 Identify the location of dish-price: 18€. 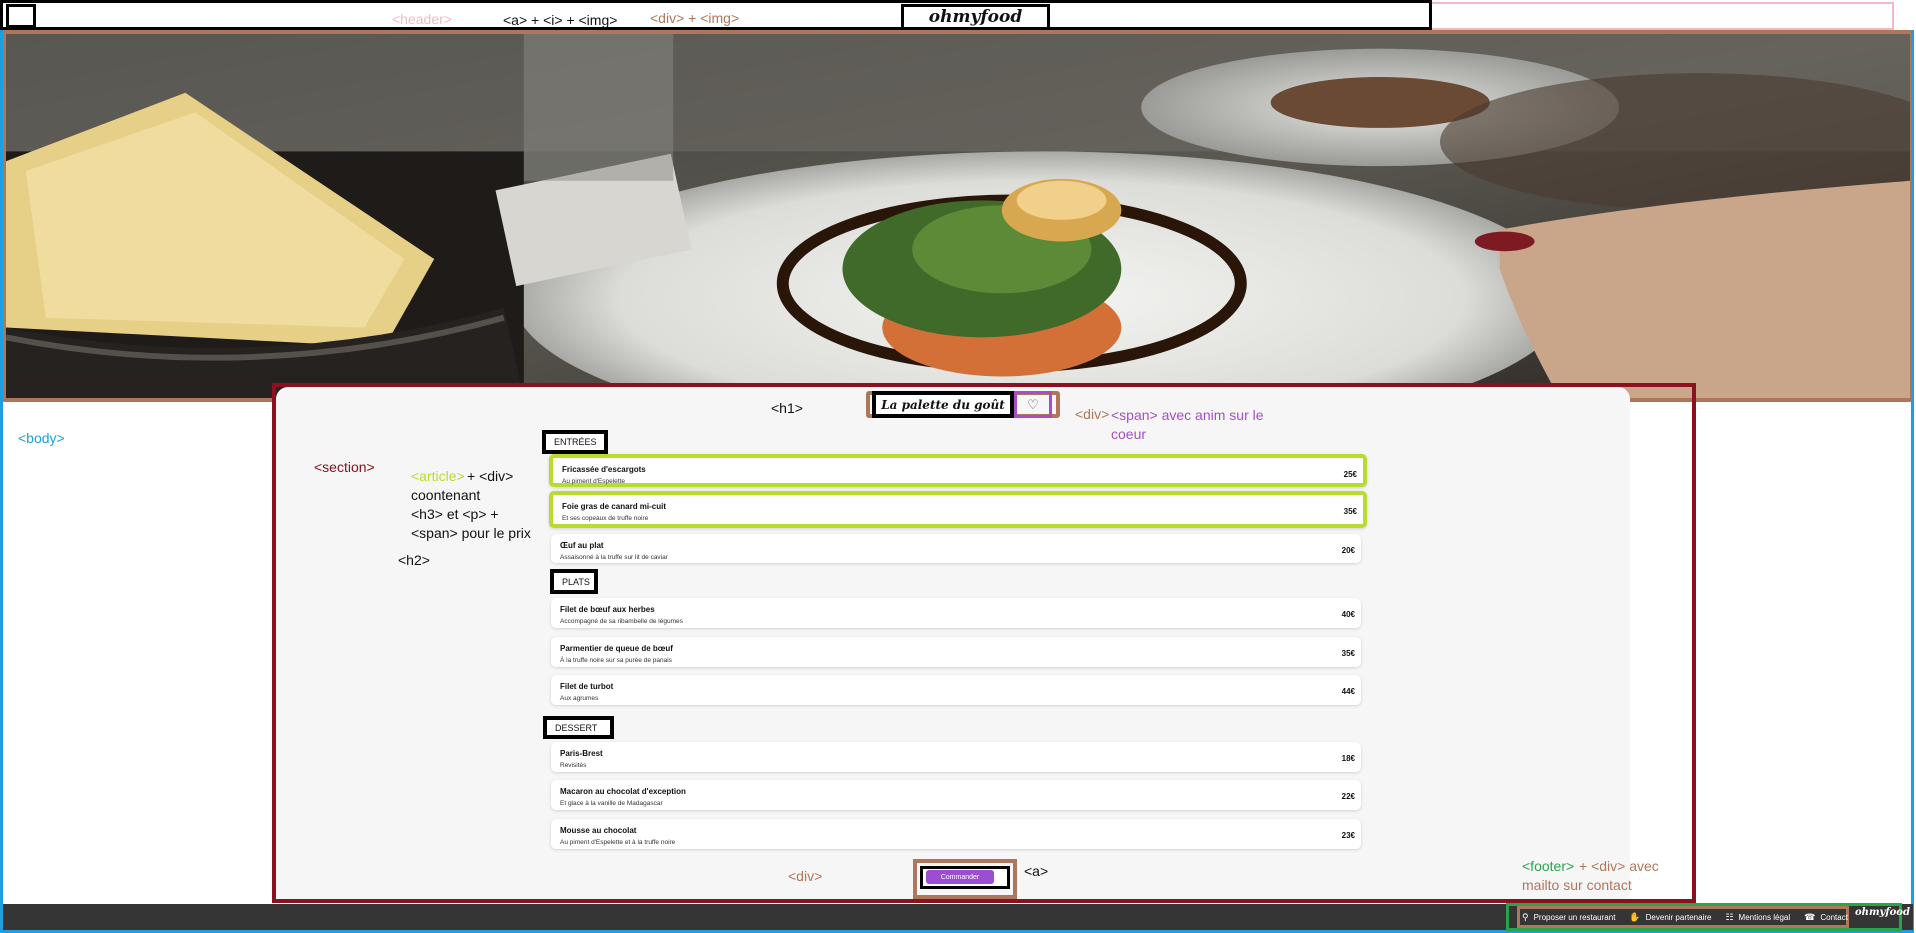
(1348, 758).